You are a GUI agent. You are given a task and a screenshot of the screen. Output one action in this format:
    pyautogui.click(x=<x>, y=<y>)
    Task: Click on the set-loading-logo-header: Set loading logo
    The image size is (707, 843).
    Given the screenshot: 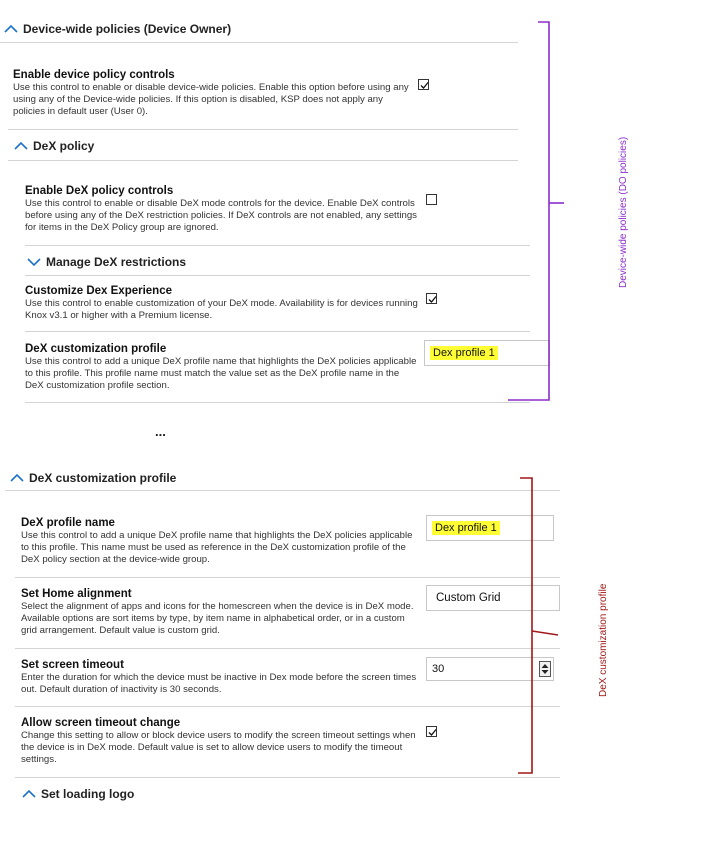 What is the action you would take?
    pyautogui.click(x=77, y=794)
    